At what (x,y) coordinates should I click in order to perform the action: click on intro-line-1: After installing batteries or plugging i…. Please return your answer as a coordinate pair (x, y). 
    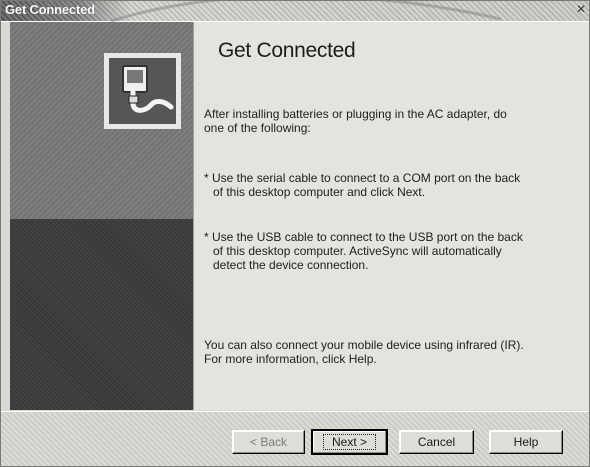
    Looking at the image, I should click on (355, 114).